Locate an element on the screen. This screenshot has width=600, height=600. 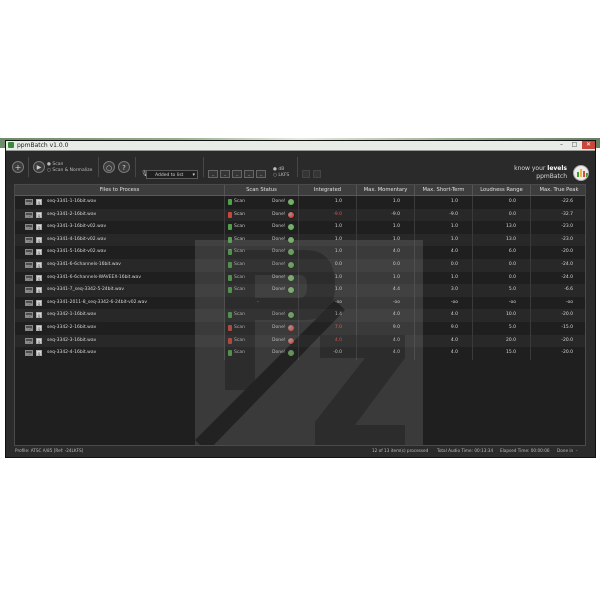
minimize-button: – is located at coordinates (561, 145).